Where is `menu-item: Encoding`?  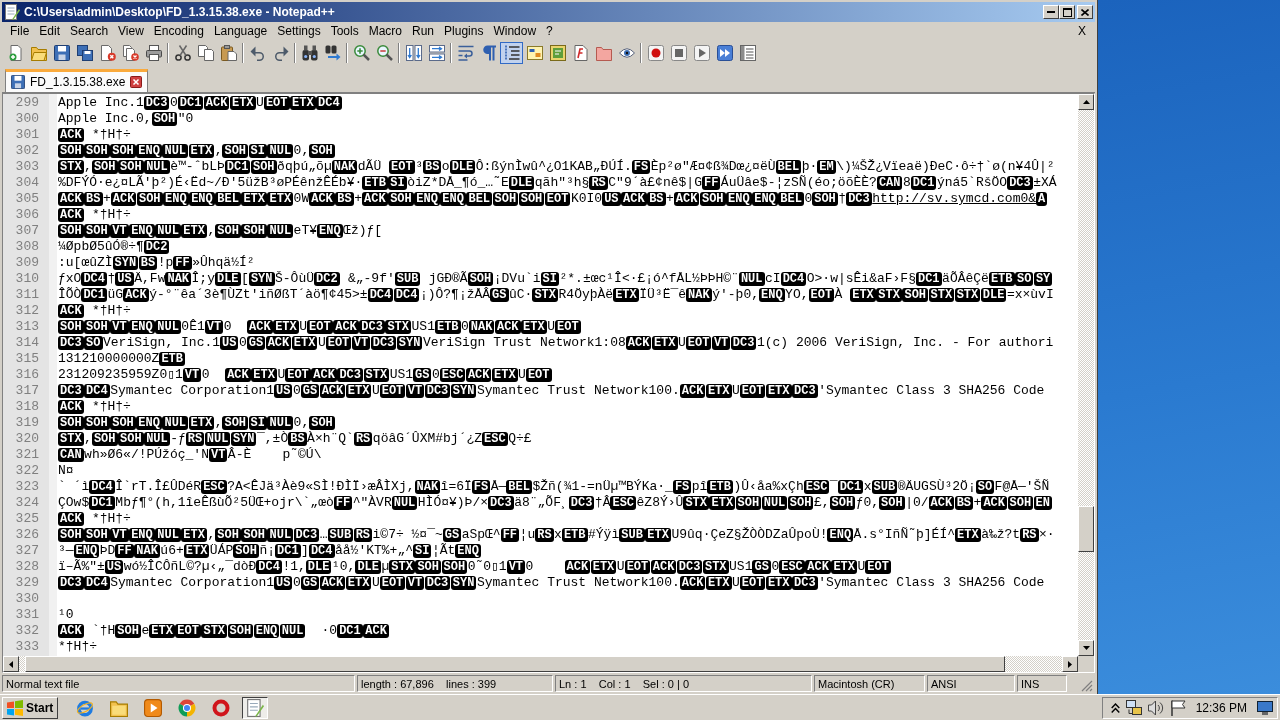
menu-item: Encoding is located at coordinates (178, 31).